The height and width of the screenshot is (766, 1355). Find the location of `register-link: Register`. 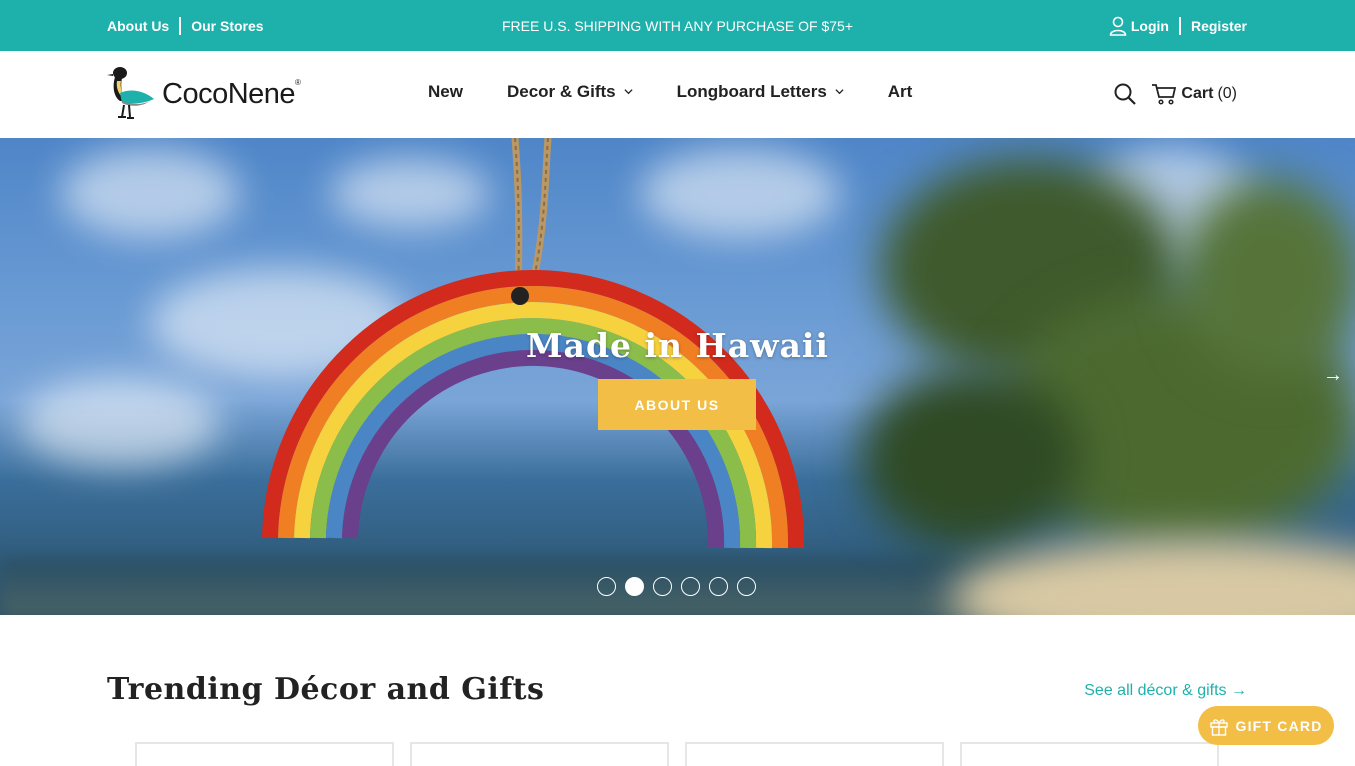

register-link: Register is located at coordinates (1219, 26).